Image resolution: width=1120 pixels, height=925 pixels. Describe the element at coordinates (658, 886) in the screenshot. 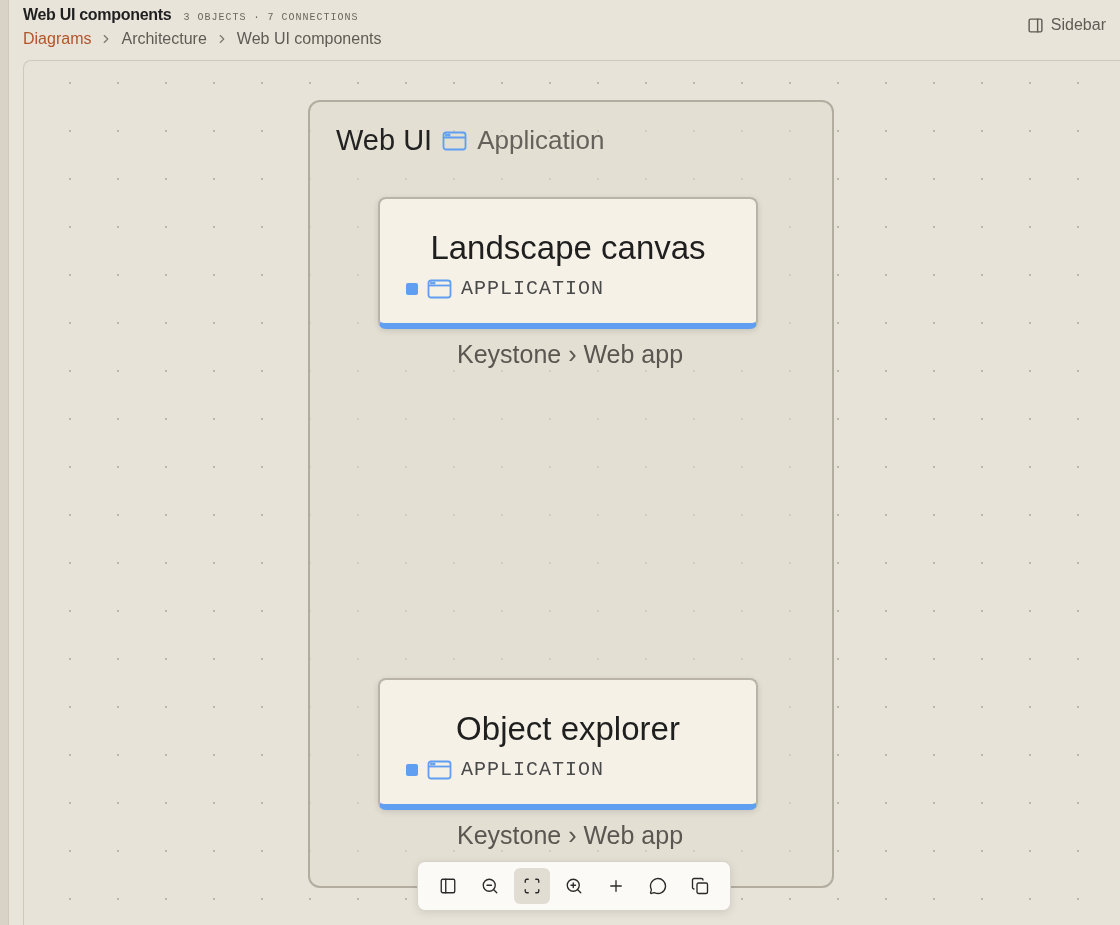

I see `comment-icon` at that location.